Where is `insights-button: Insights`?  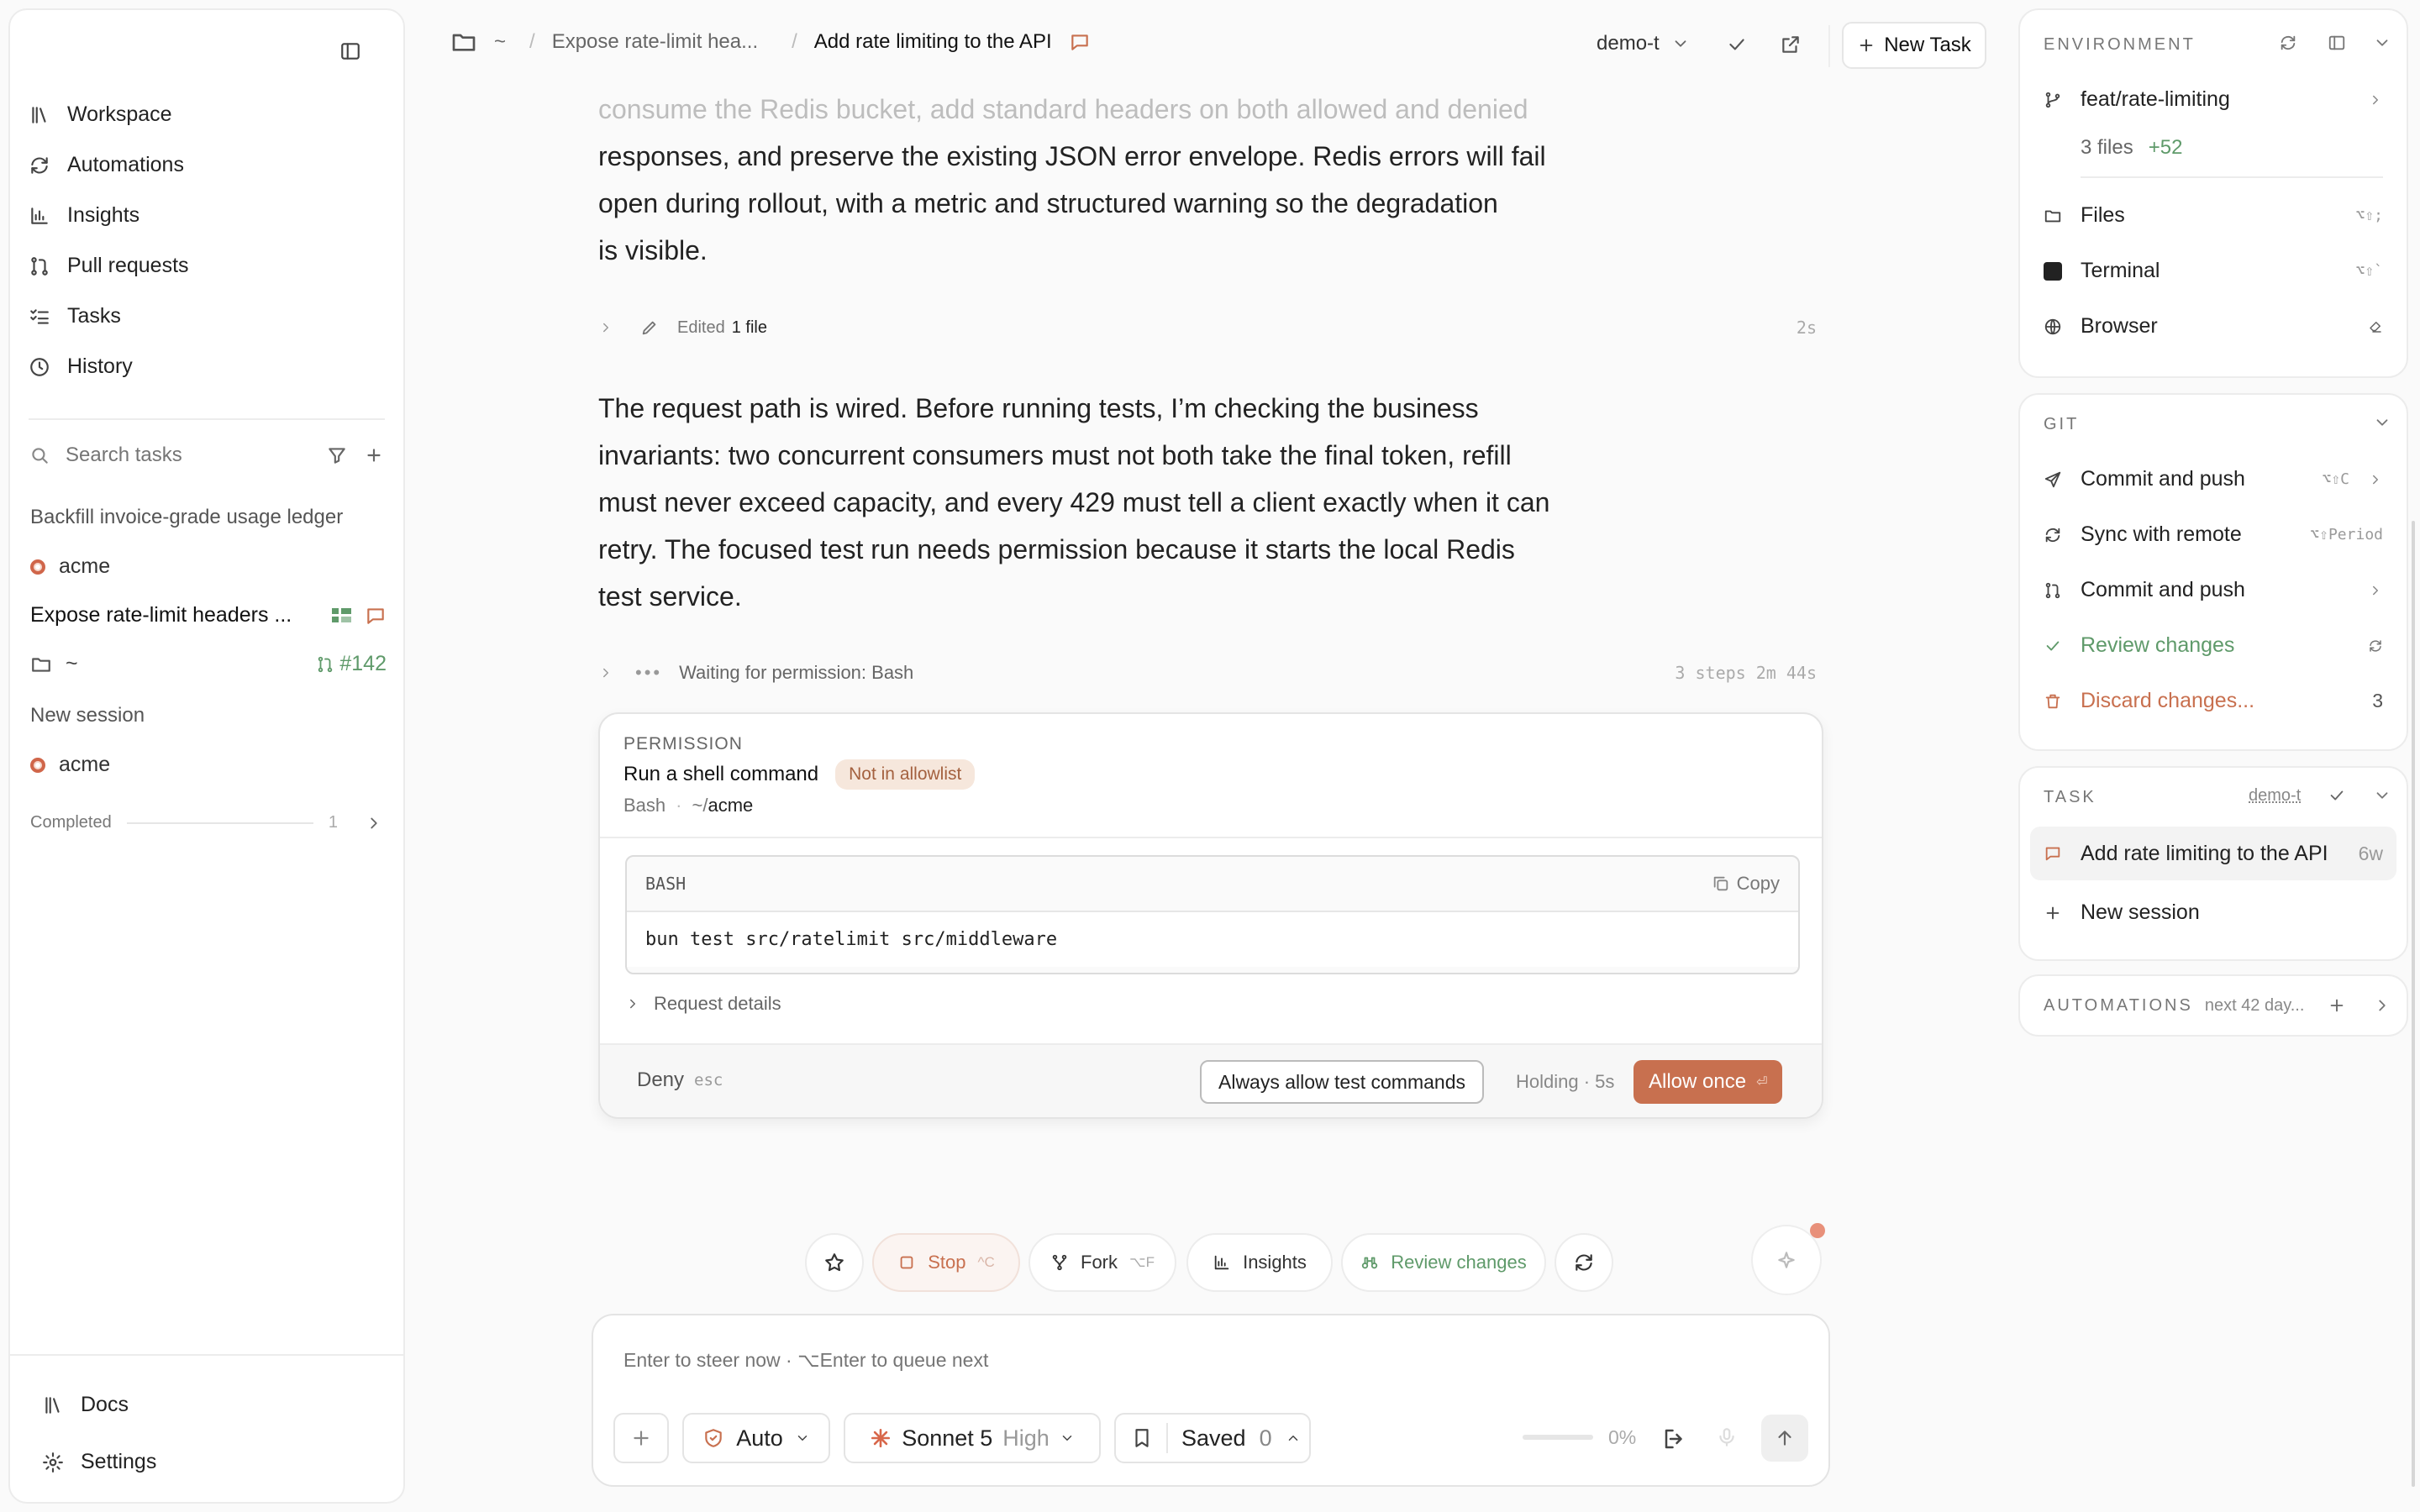
insights-button: Insights is located at coordinates (1259, 1262).